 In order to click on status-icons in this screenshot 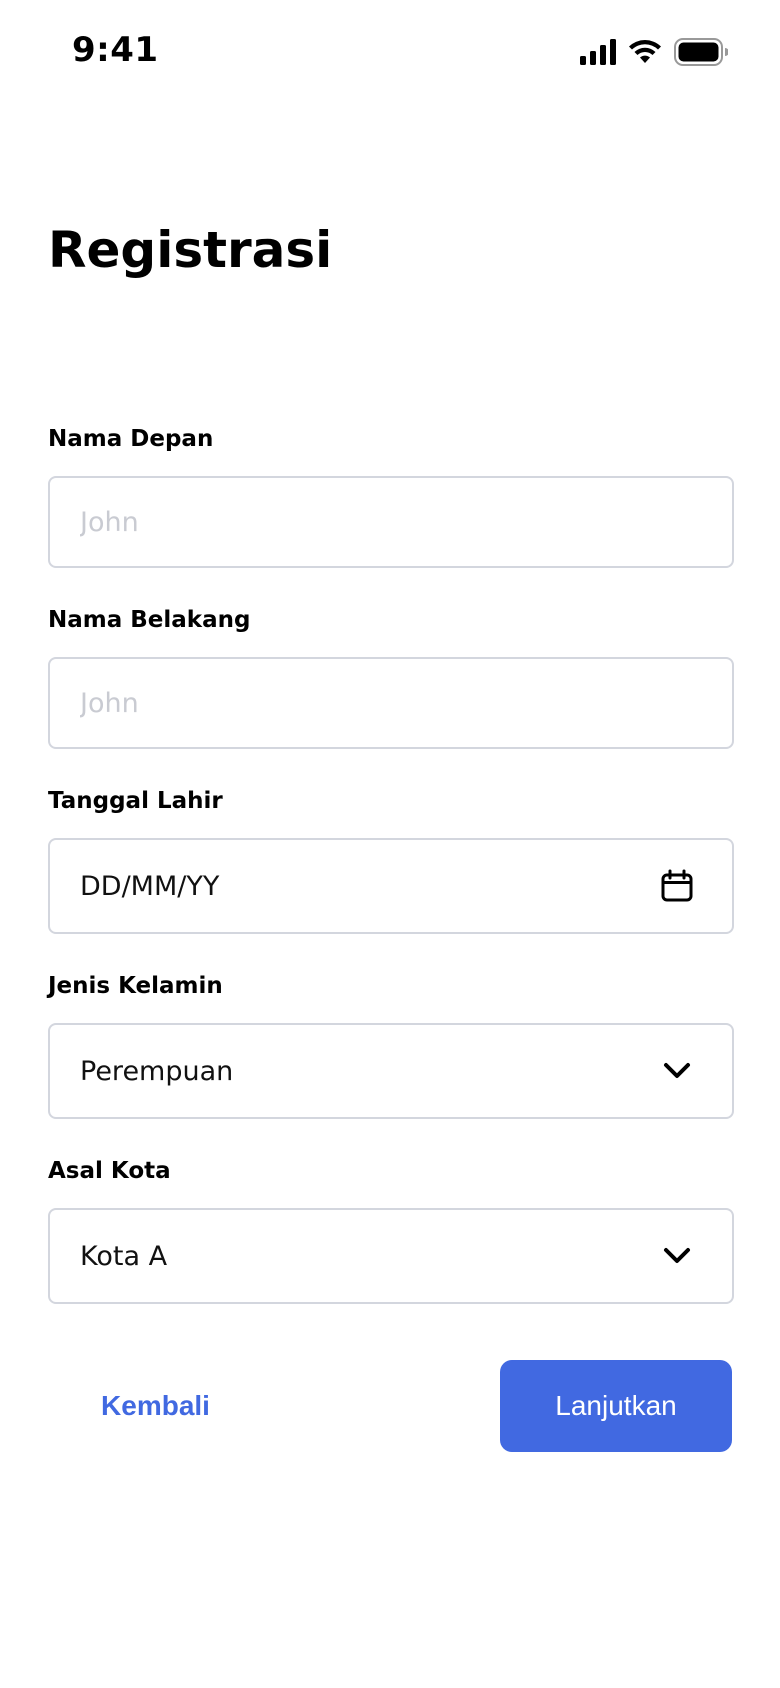, I will do `click(654, 52)`.